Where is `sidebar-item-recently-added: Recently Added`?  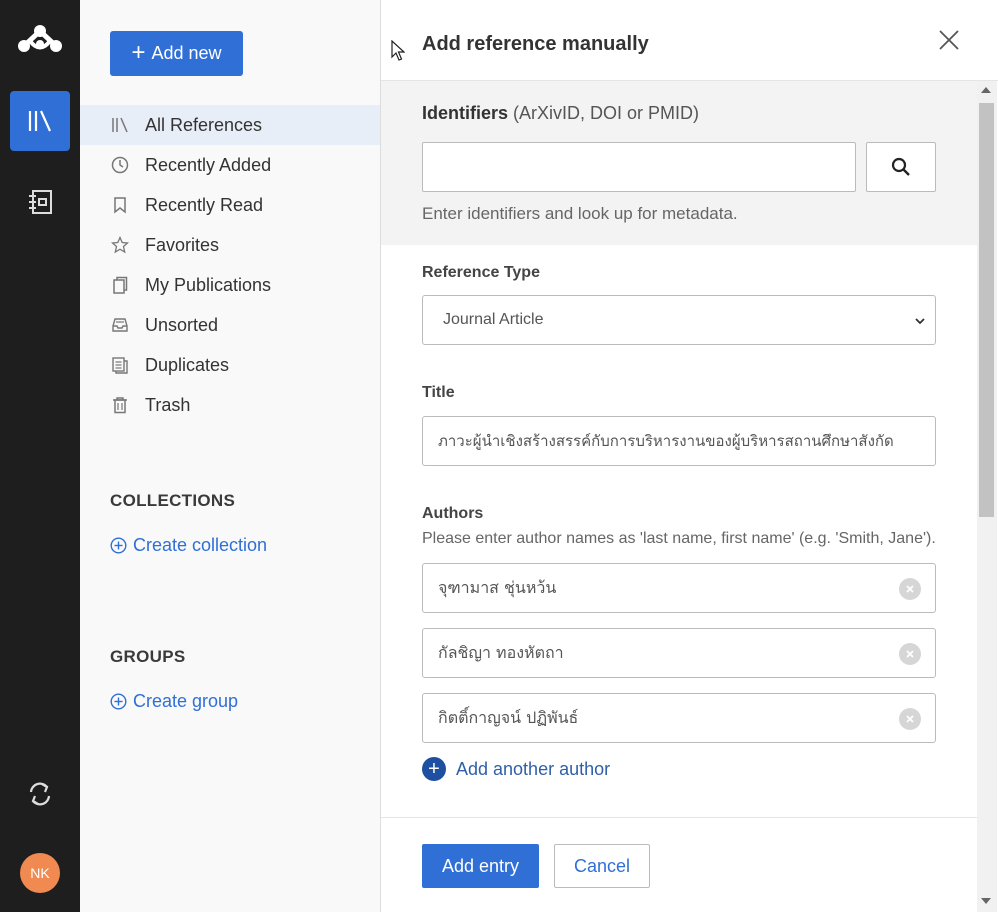
sidebar-item-recently-added: Recently Added is located at coordinates (230, 165).